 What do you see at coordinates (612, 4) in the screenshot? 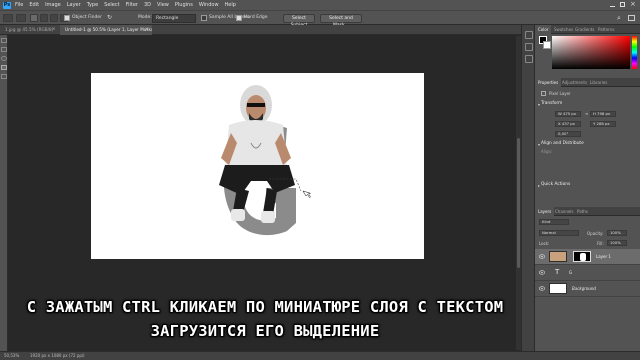
I see `minimize-icon` at bounding box center [612, 4].